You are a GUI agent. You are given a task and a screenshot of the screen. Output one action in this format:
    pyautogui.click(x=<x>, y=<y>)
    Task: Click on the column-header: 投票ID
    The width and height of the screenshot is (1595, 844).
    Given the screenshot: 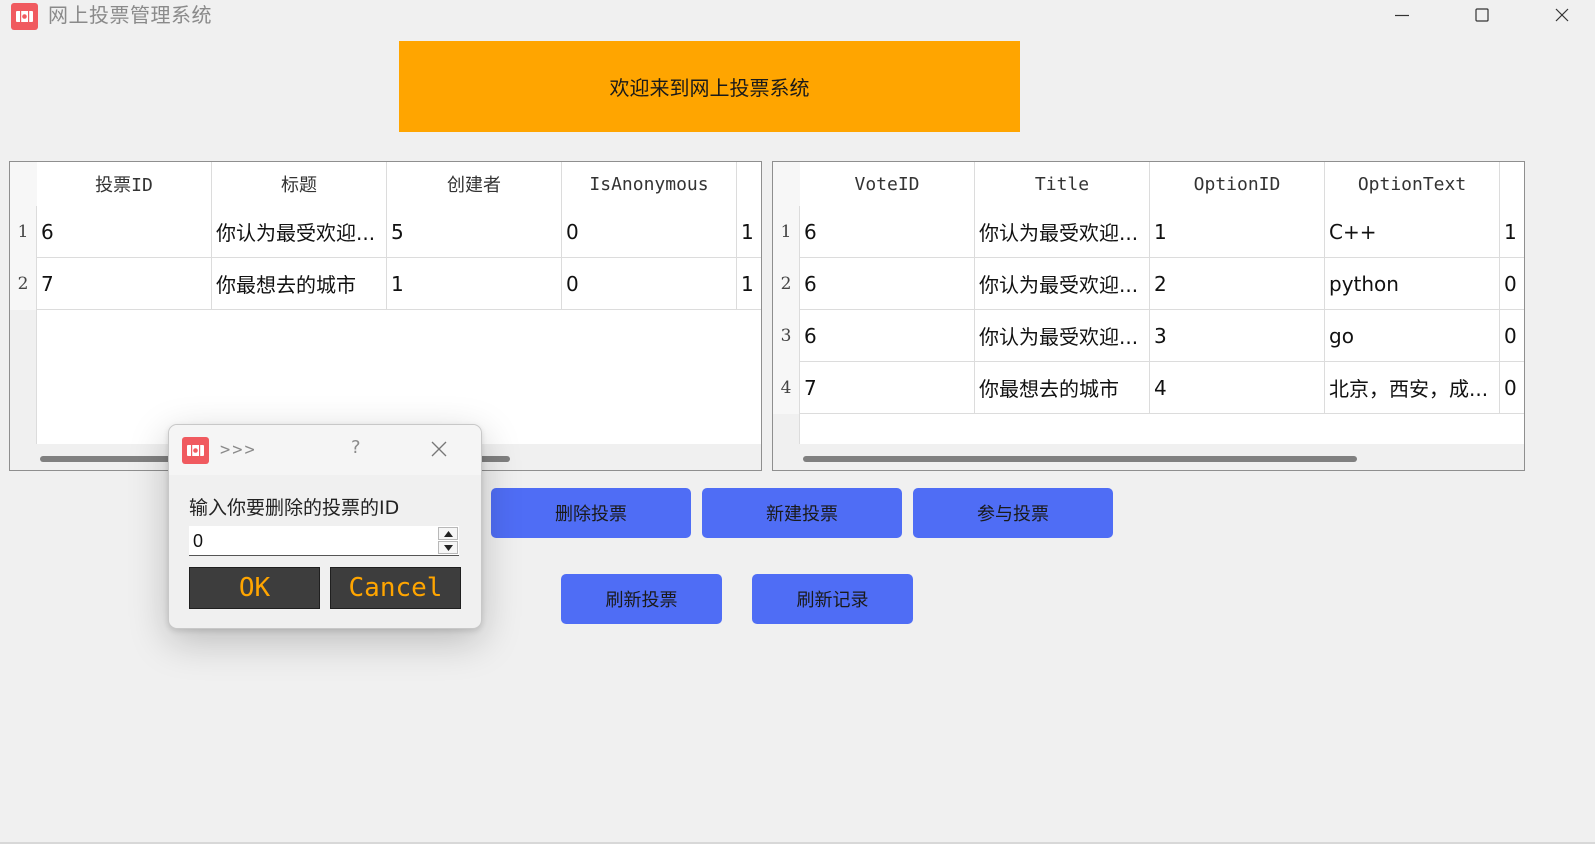 What is the action you would take?
    pyautogui.click(x=124, y=184)
    